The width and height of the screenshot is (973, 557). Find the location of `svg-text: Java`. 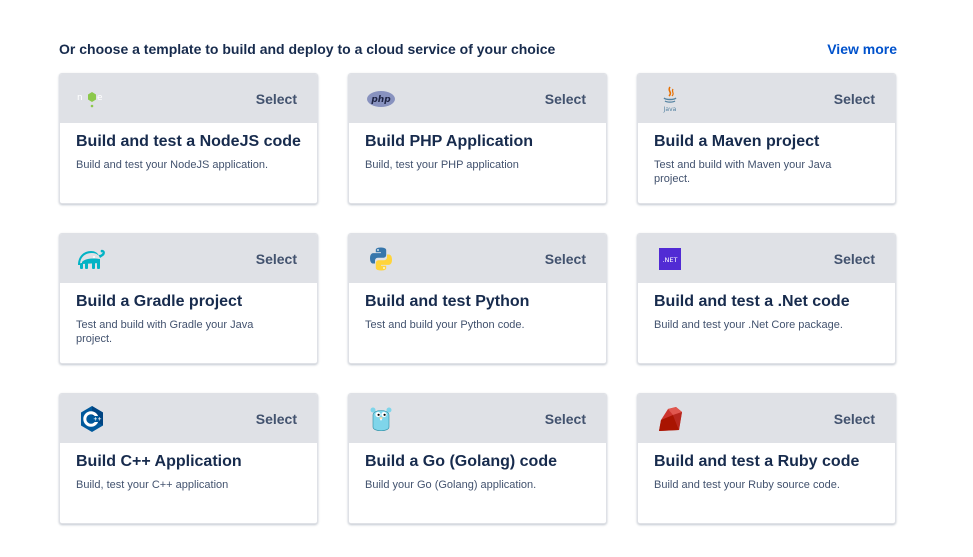

svg-text: Java is located at coordinates (670, 109).